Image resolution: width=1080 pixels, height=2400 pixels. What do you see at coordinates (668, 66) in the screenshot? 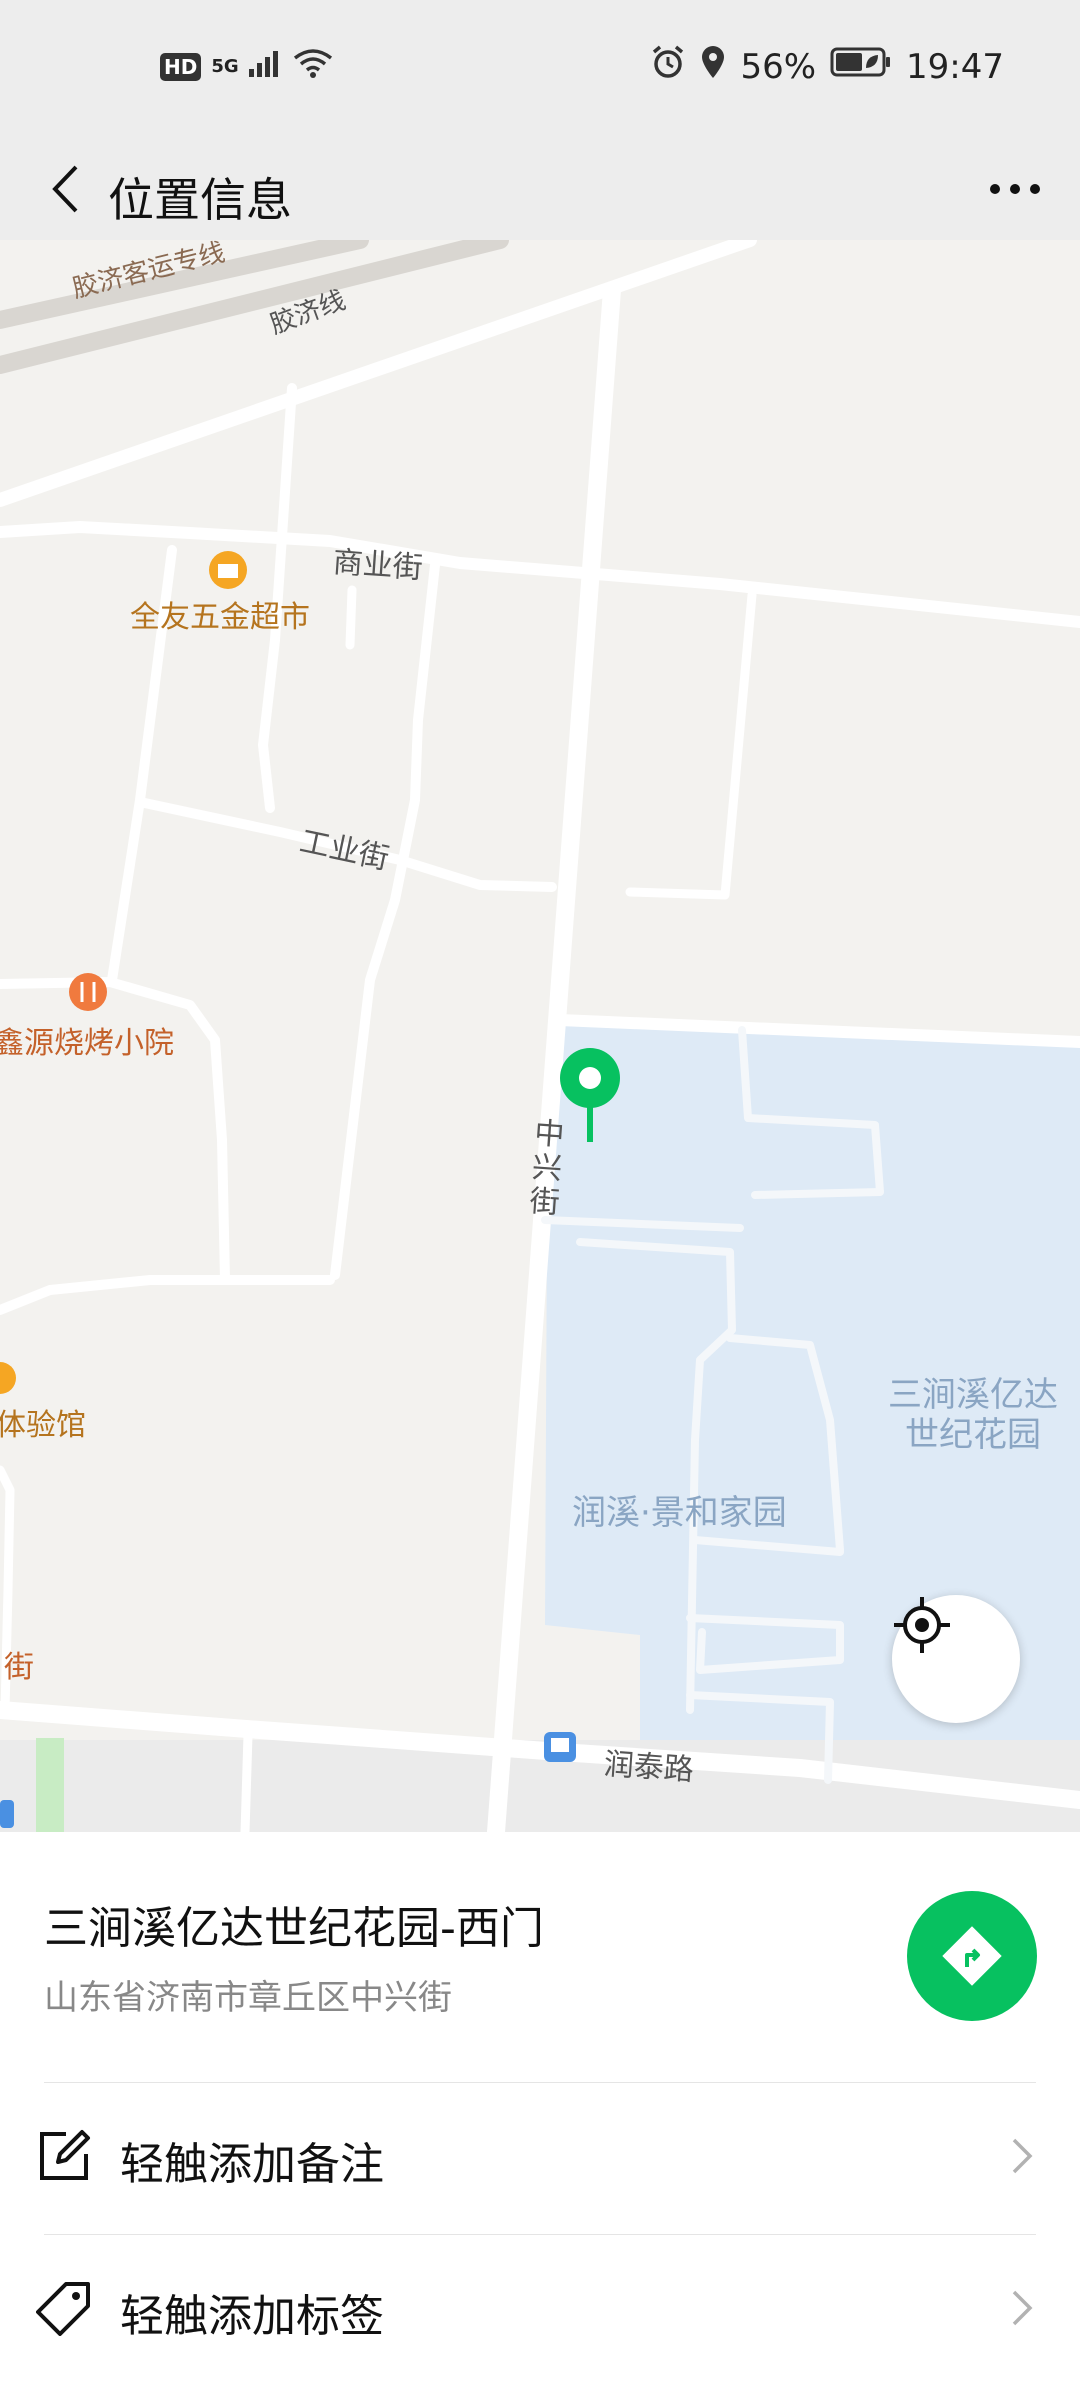
I see `alarm-icon` at bounding box center [668, 66].